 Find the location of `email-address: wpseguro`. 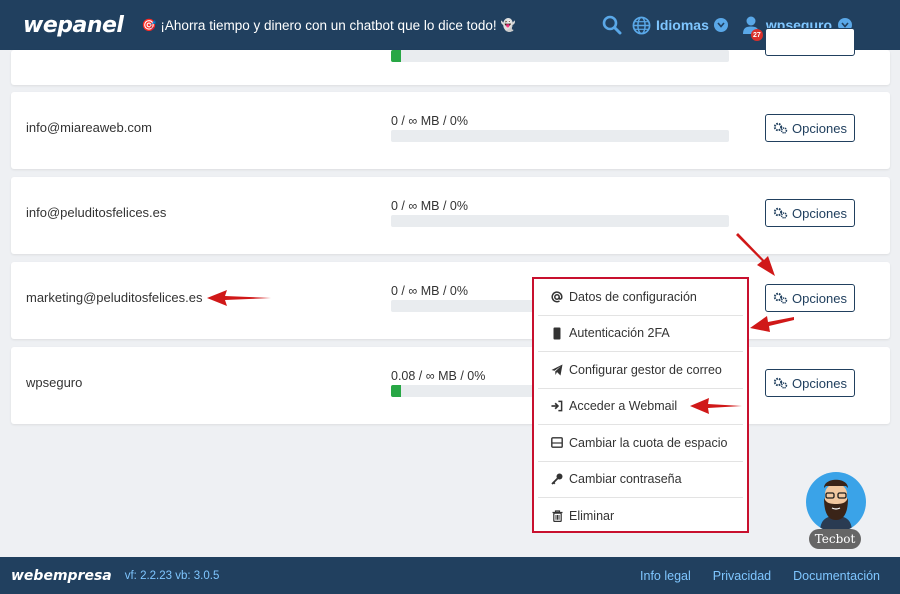

email-address: wpseguro is located at coordinates (54, 382).